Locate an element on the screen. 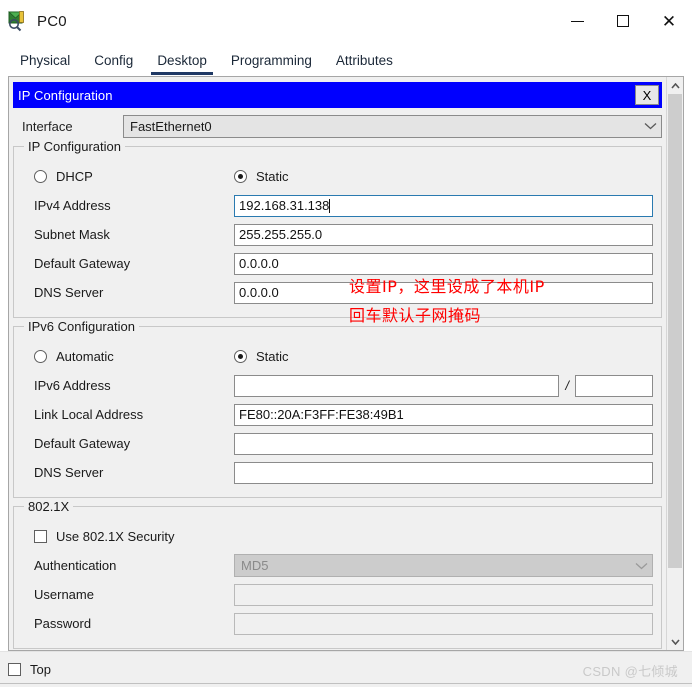  ipv6-address-label: IPv6 Address is located at coordinates (72, 385).